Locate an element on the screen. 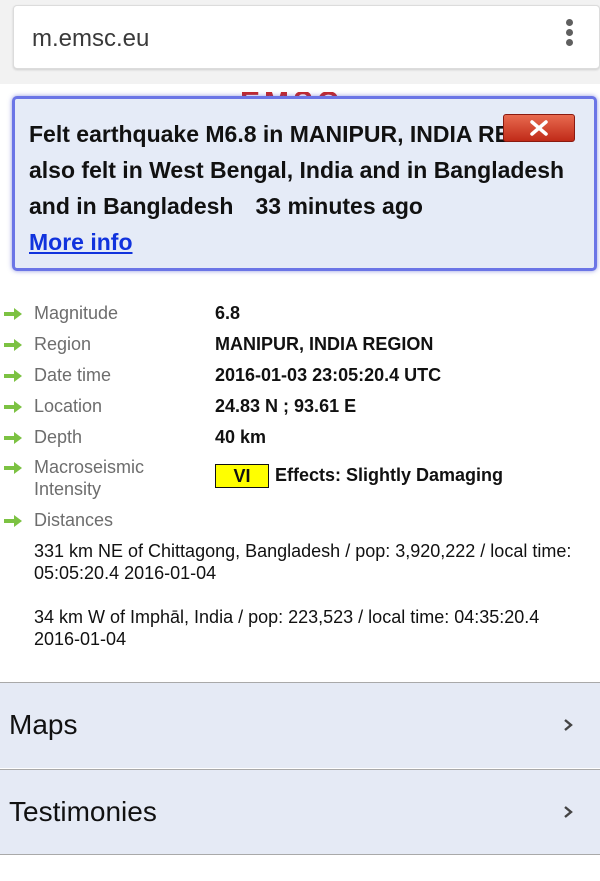 This screenshot has height=881, width=600. close-x-icon is located at coordinates (539, 128).